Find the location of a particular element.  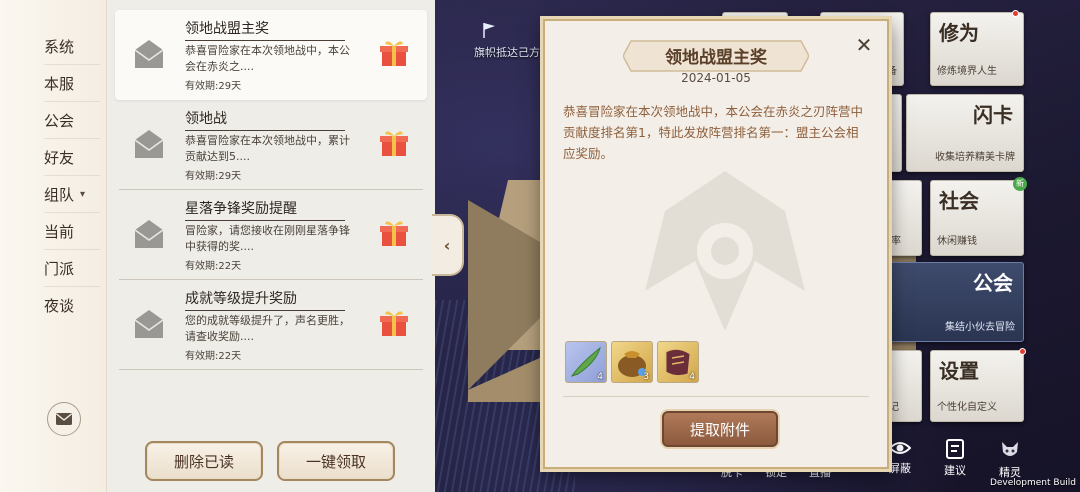

sidebar-item-label: 当前 is located at coordinates (59, 231).